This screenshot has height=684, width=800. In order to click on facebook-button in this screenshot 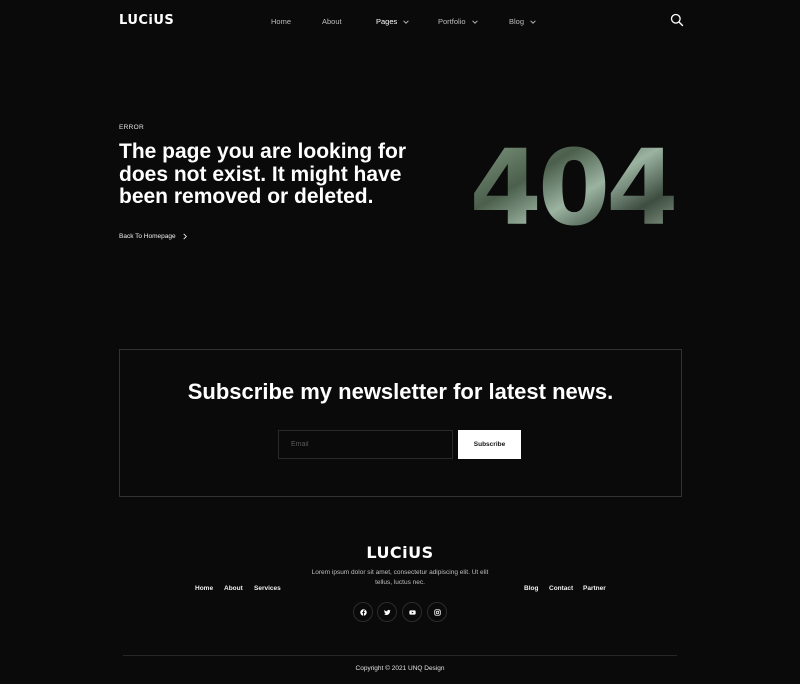, I will do `click(363, 612)`.